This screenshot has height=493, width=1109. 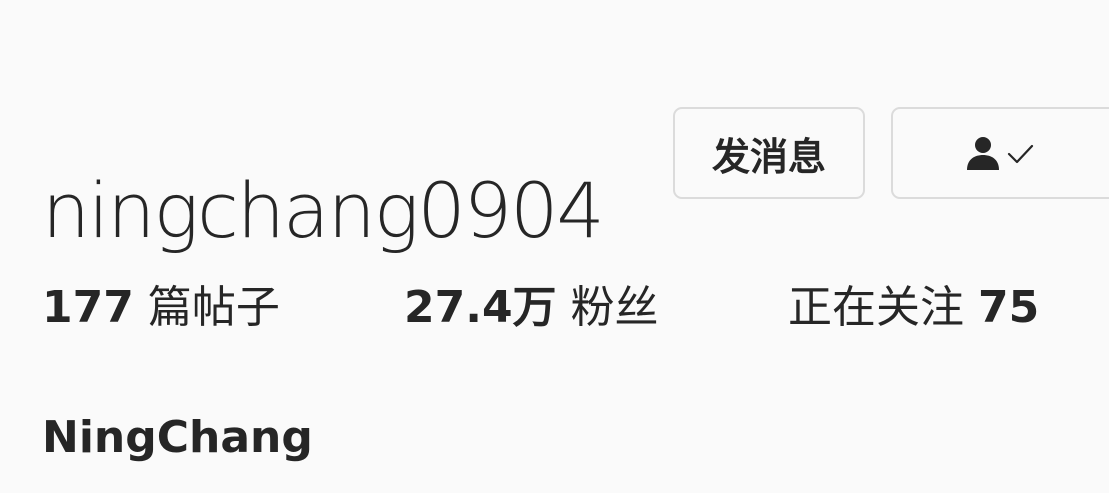 I want to click on posts-label: 篇帖子, so click(x=213, y=307).